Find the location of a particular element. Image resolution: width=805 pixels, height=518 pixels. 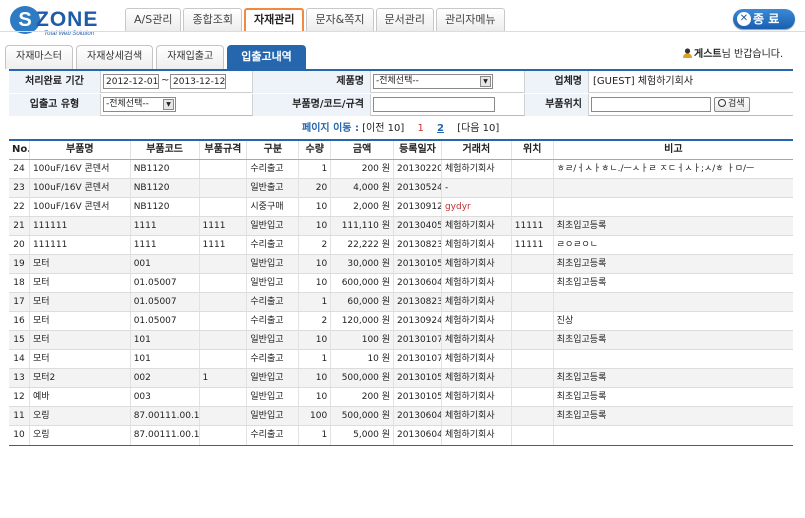

page-2-link: 2 is located at coordinates (440, 128).